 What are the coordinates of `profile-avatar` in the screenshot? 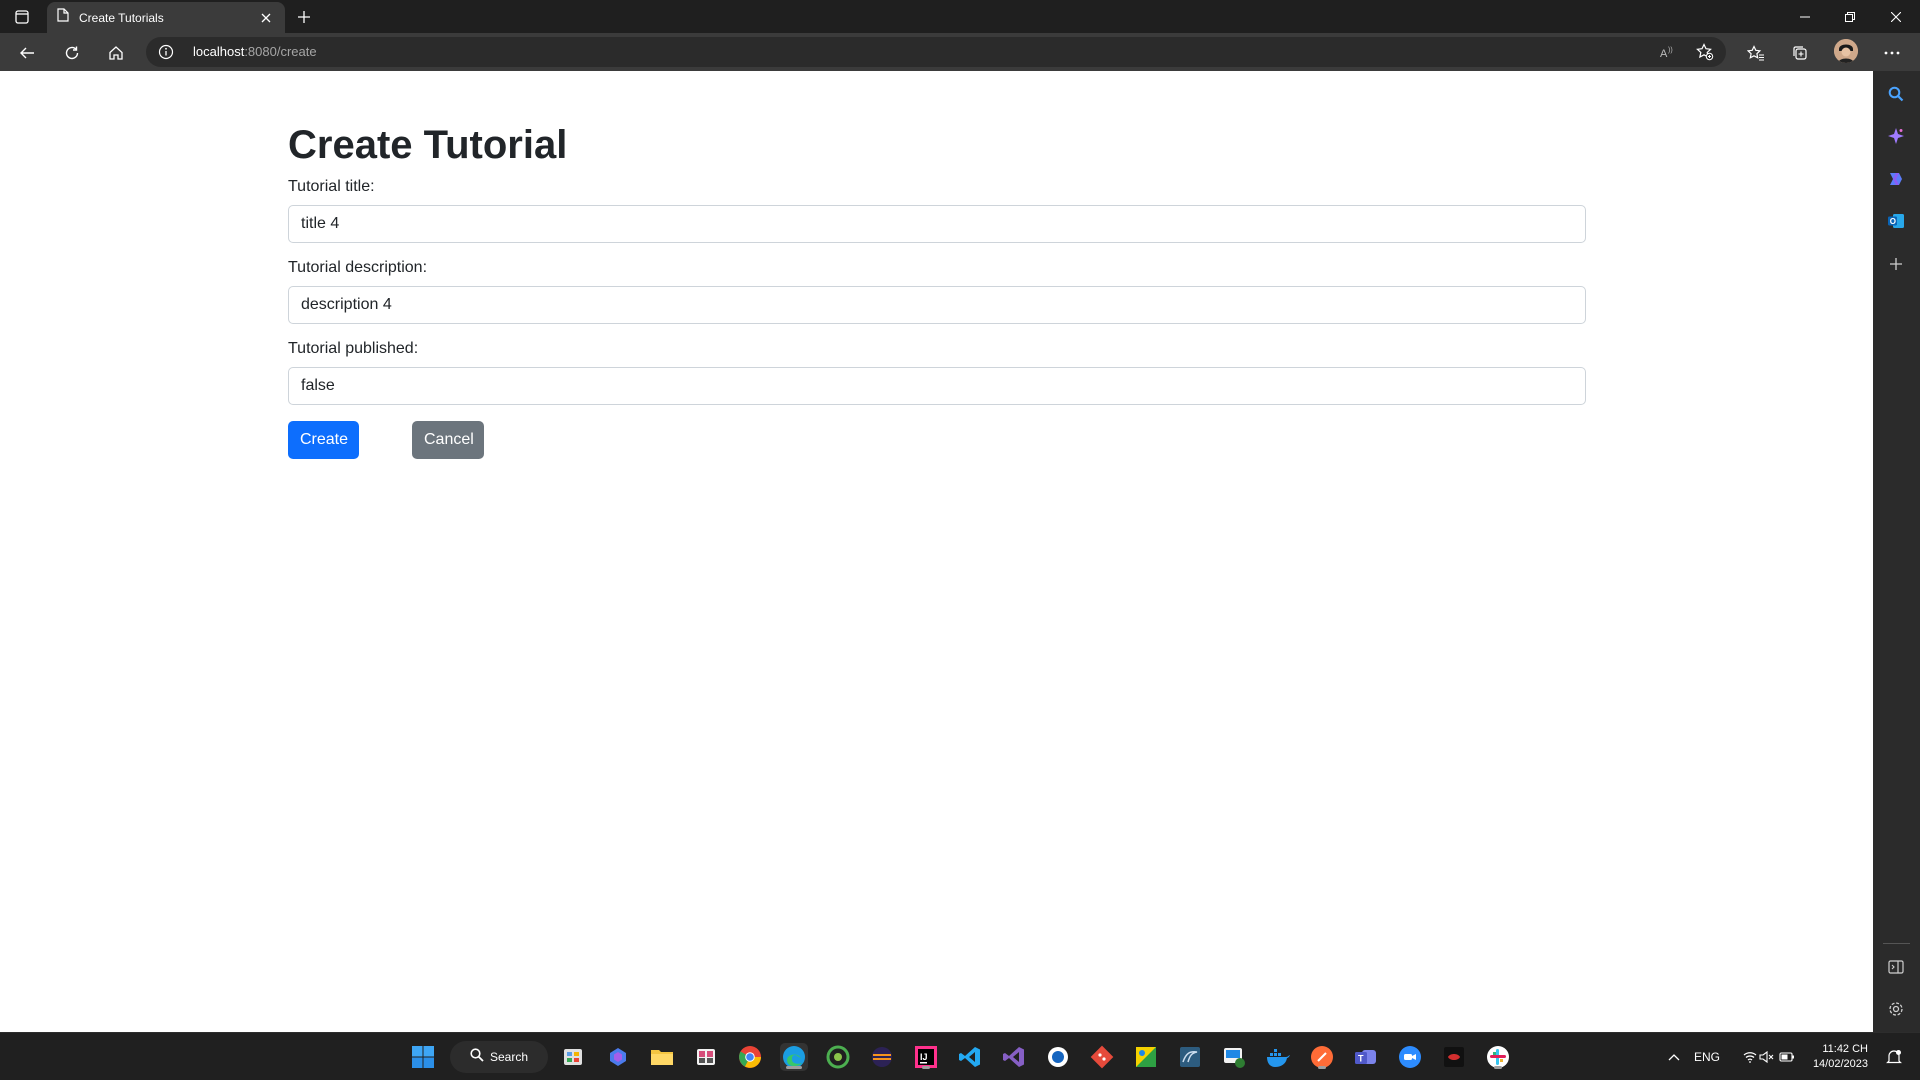 It's located at (1846, 51).